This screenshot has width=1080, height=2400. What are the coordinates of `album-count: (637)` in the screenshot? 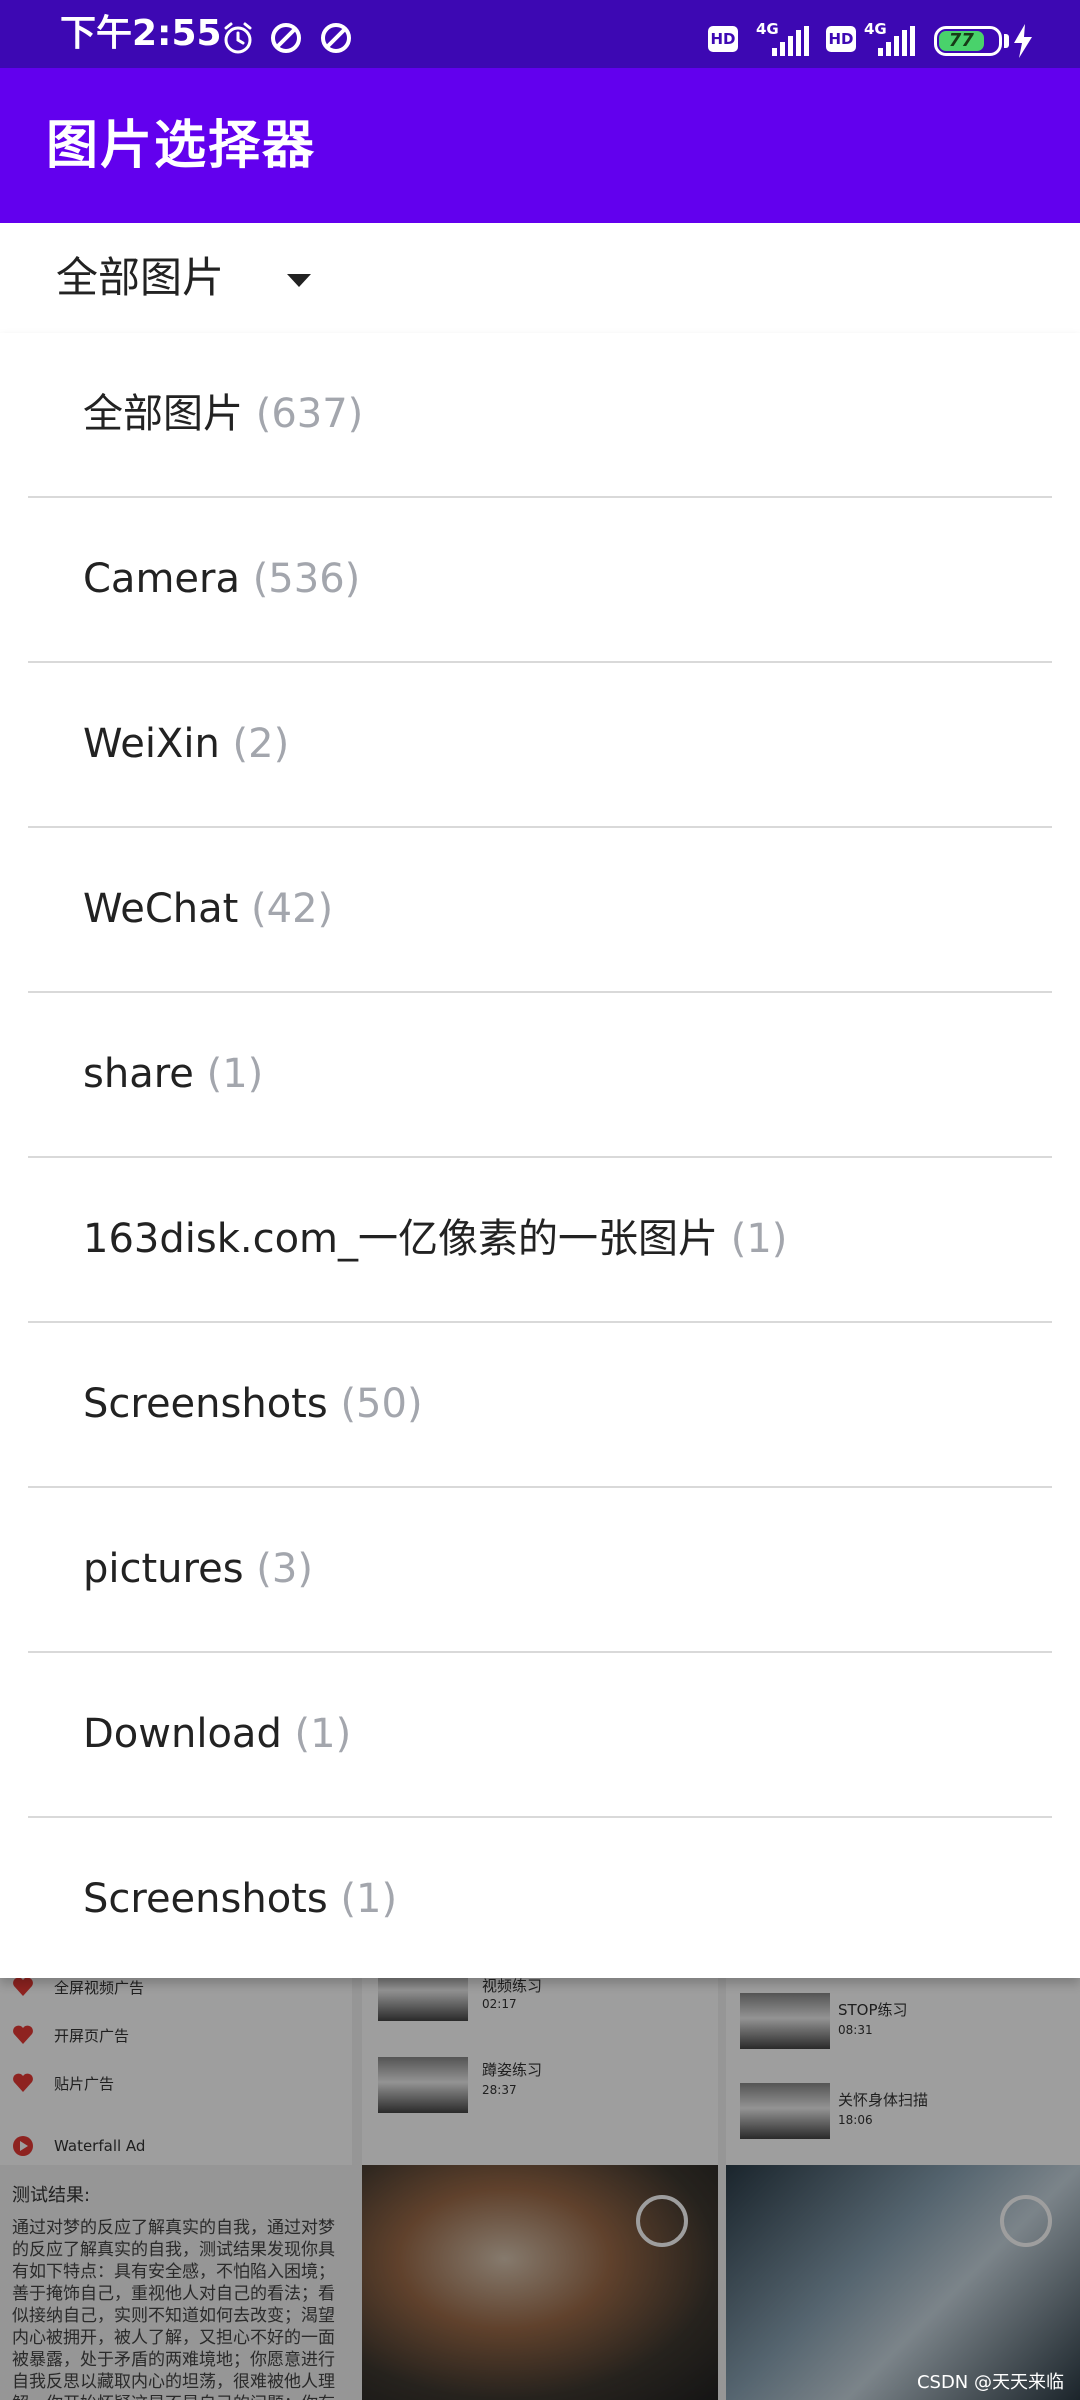 It's located at (309, 414).